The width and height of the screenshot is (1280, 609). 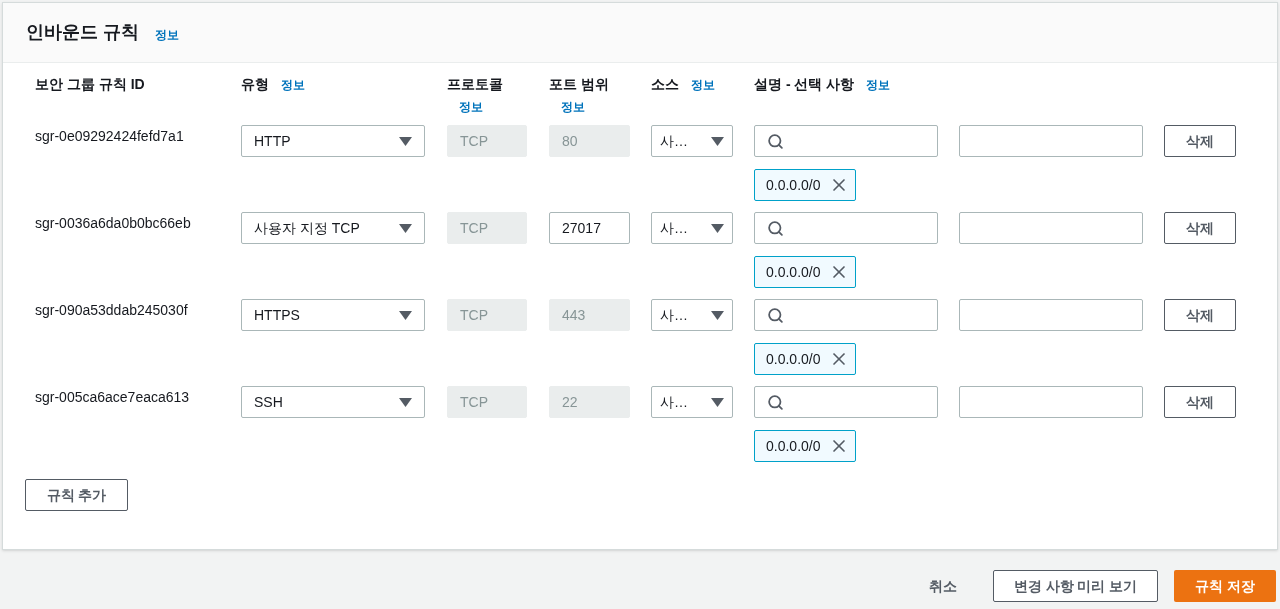 I want to click on rule-id: sgr-090a53ddab245030f, so click(x=112, y=310).